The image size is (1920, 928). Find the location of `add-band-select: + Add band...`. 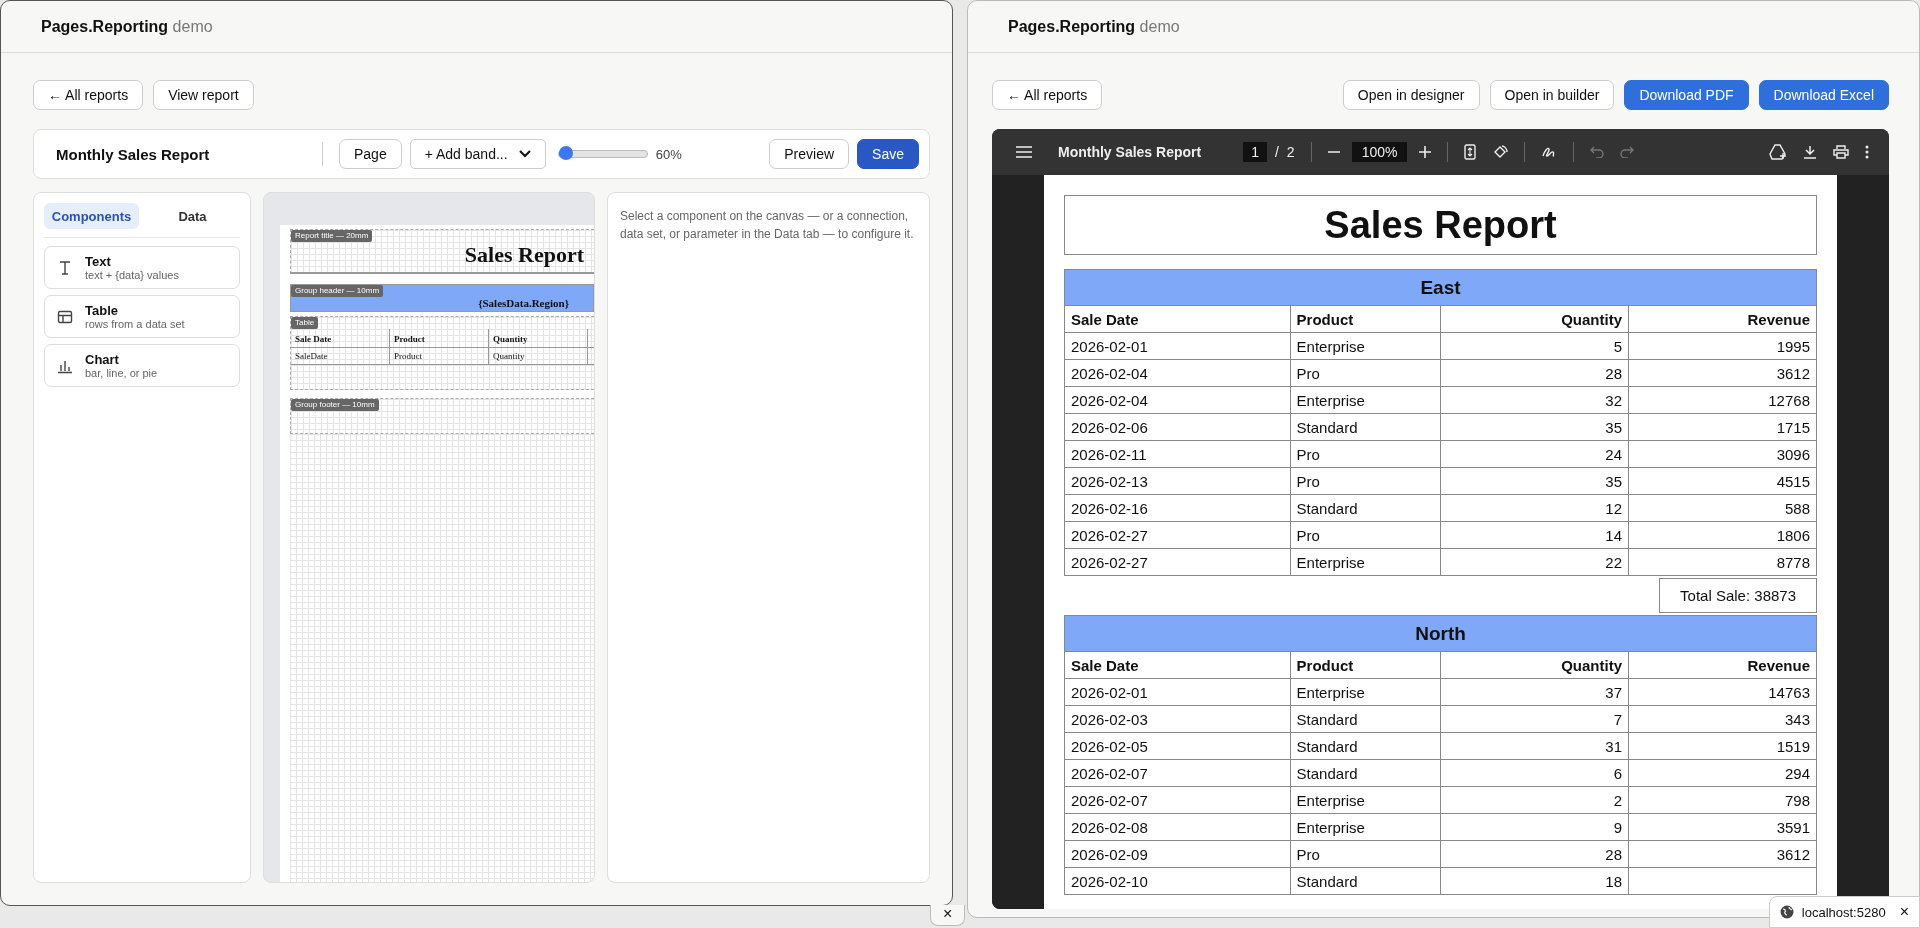

add-band-select: + Add band... is located at coordinates (477, 154).